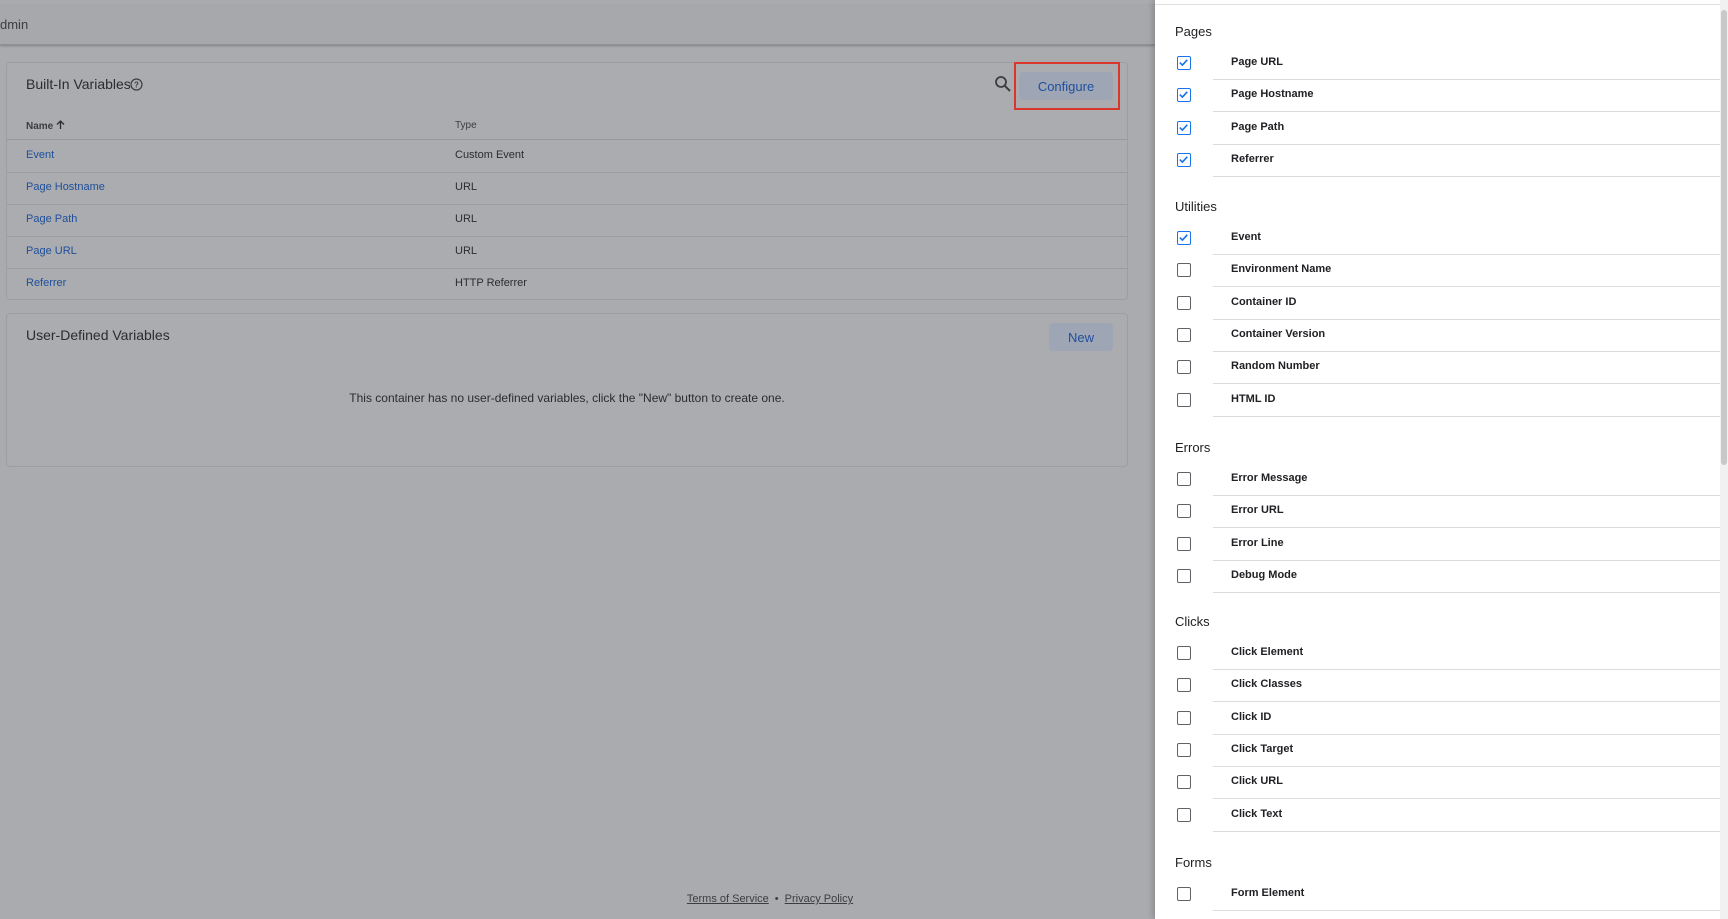 The image size is (1728, 919). What do you see at coordinates (1451, 719) in the screenshot?
I see `variable-option-row: Click ID` at bounding box center [1451, 719].